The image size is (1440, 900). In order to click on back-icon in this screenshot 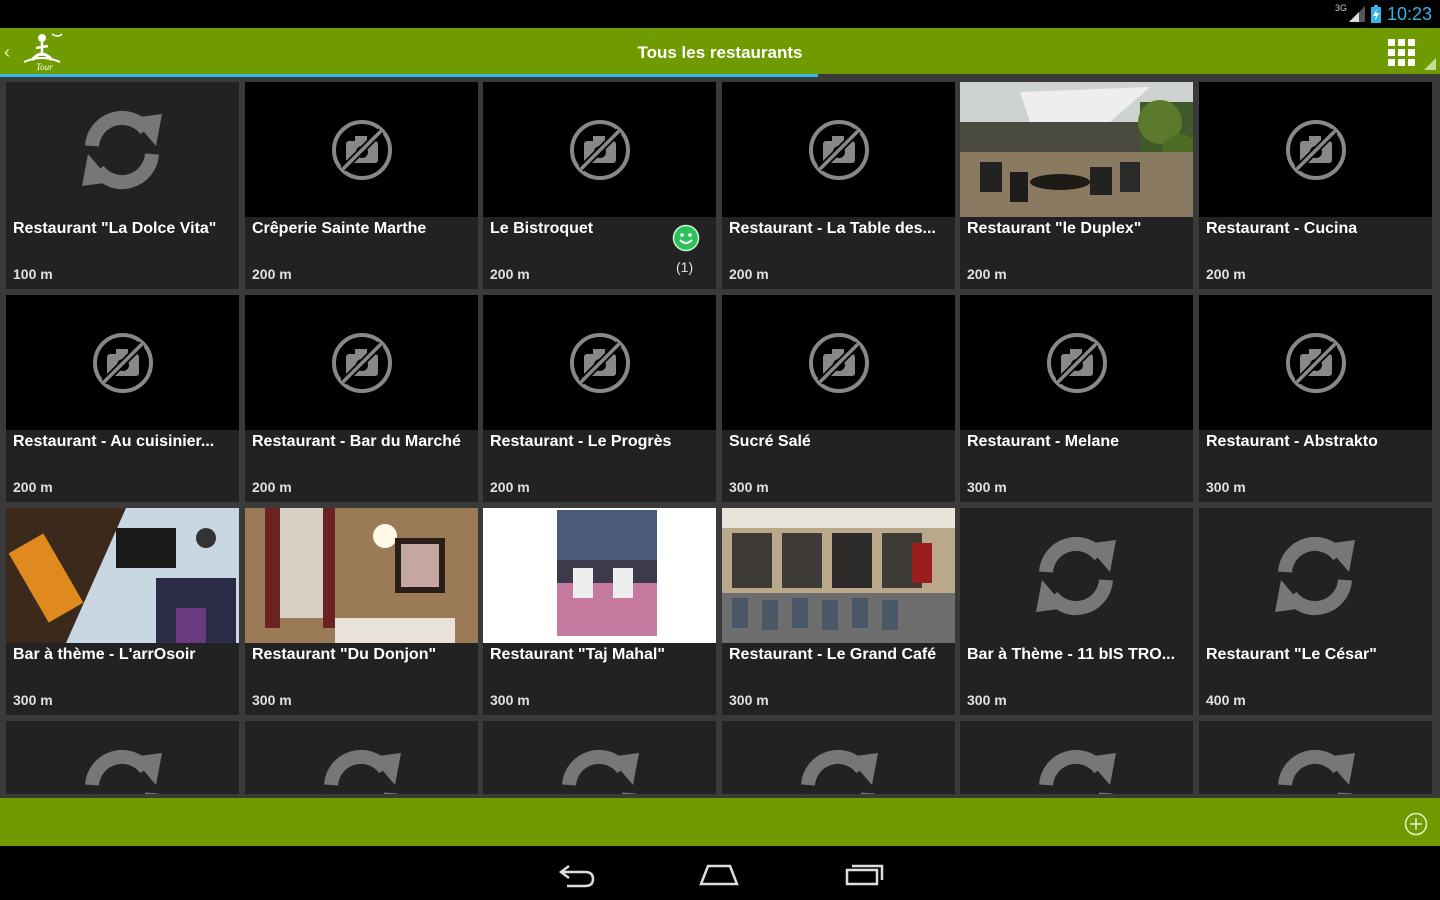, I will do `click(576, 874)`.